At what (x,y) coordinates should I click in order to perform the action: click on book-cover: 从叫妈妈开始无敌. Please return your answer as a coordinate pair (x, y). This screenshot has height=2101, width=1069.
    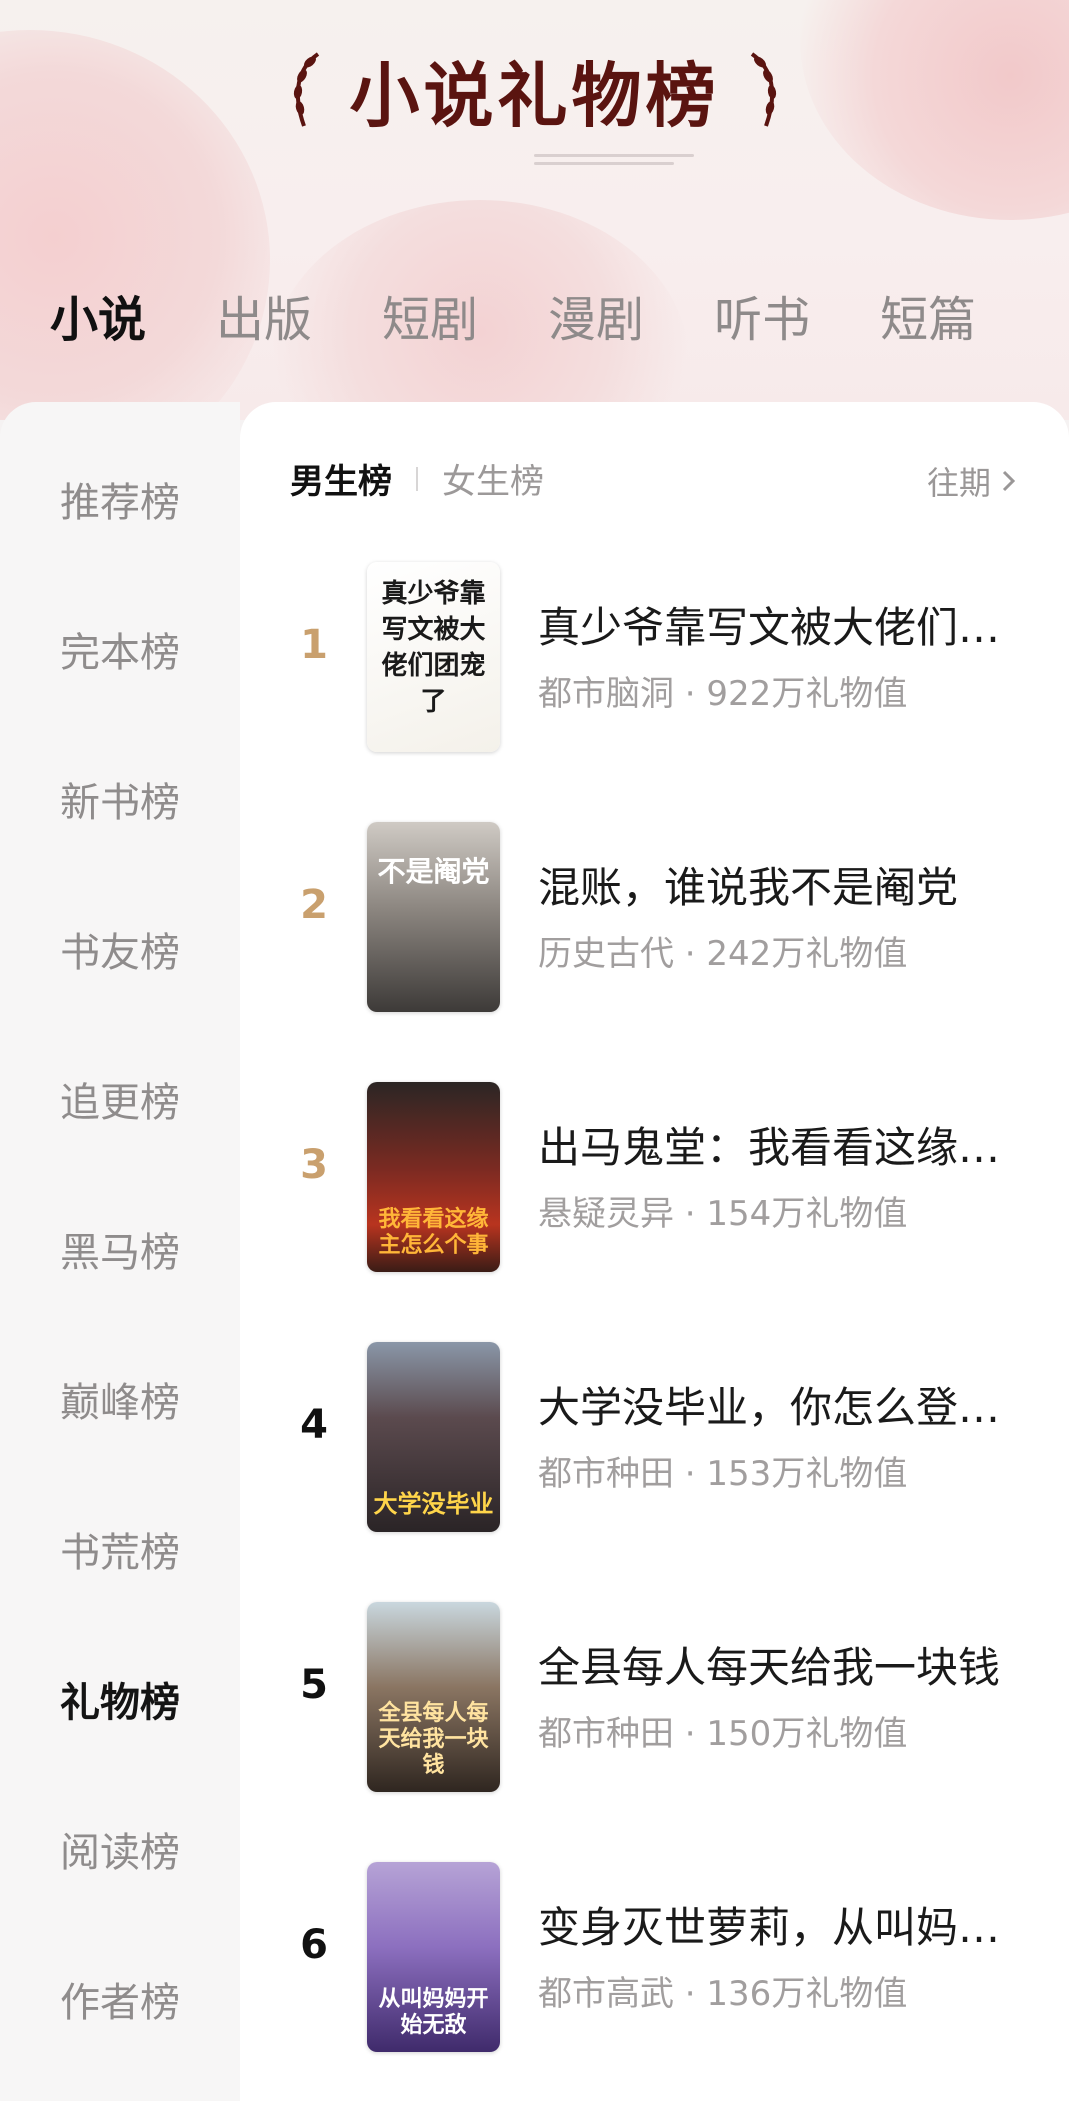
    Looking at the image, I should click on (433, 1957).